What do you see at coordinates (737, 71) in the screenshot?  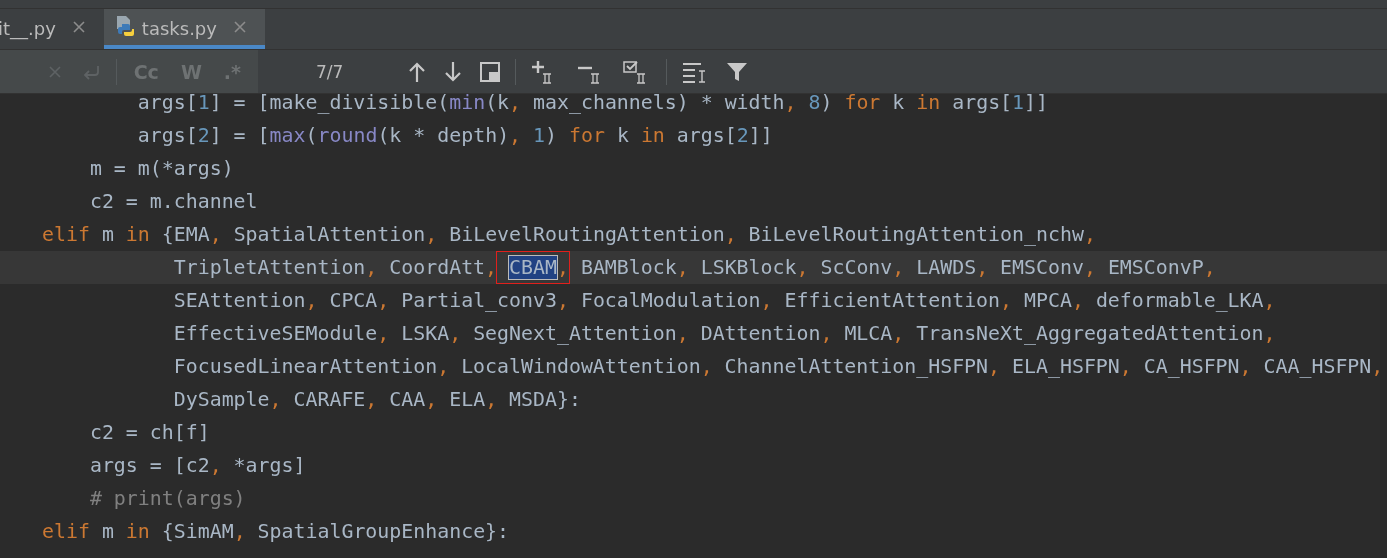 I see `filter-icon` at bounding box center [737, 71].